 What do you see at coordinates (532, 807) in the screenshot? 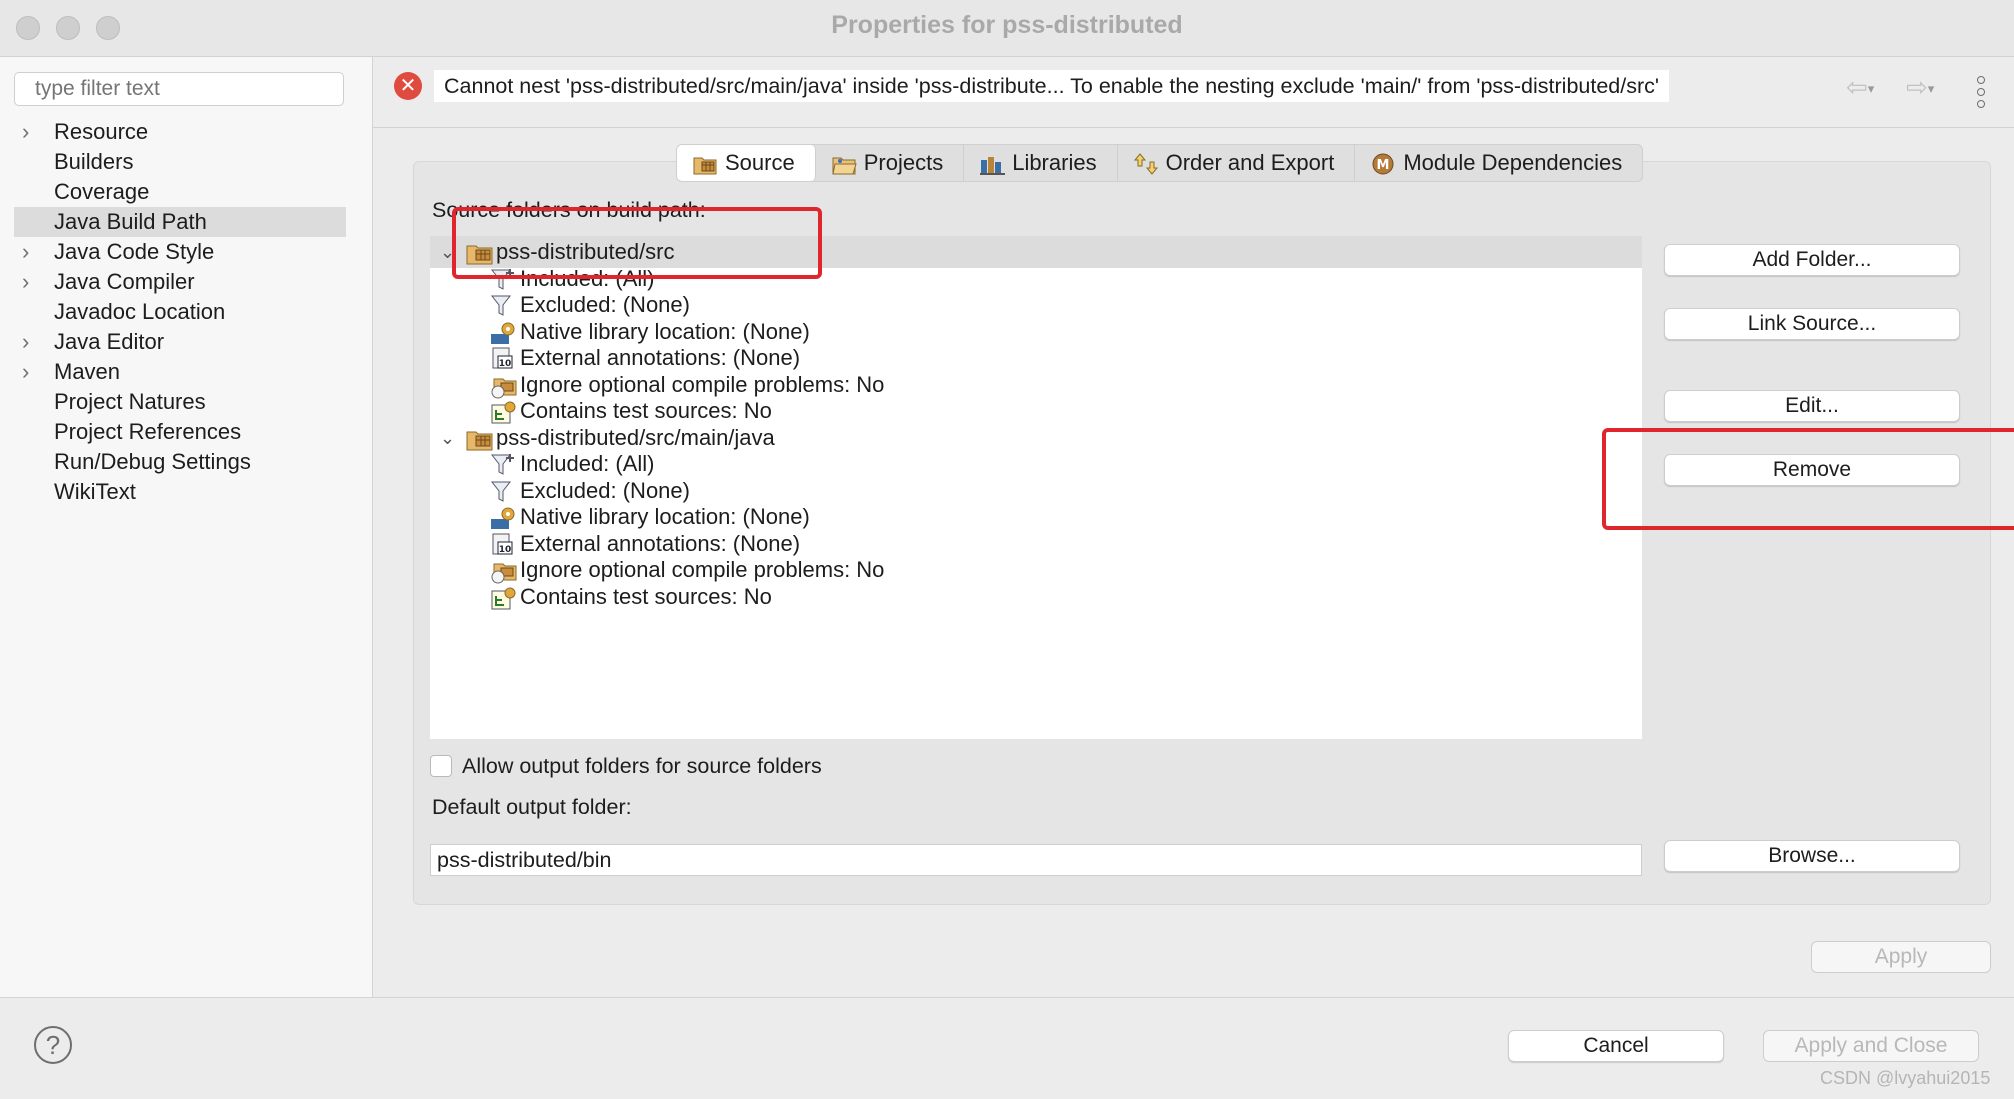
I see `default-output-folder-label: Default output folder:` at bounding box center [532, 807].